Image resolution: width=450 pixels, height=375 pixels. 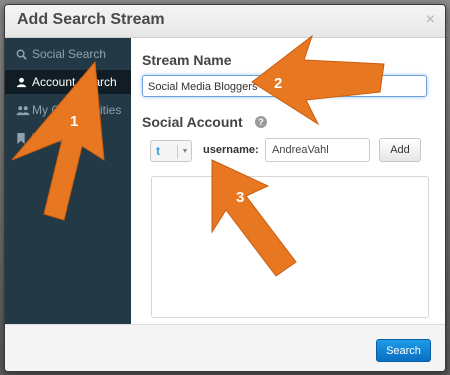 What do you see at coordinates (317, 150) in the screenshot?
I see `username-input: AndreaVahl` at bounding box center [317, 150].